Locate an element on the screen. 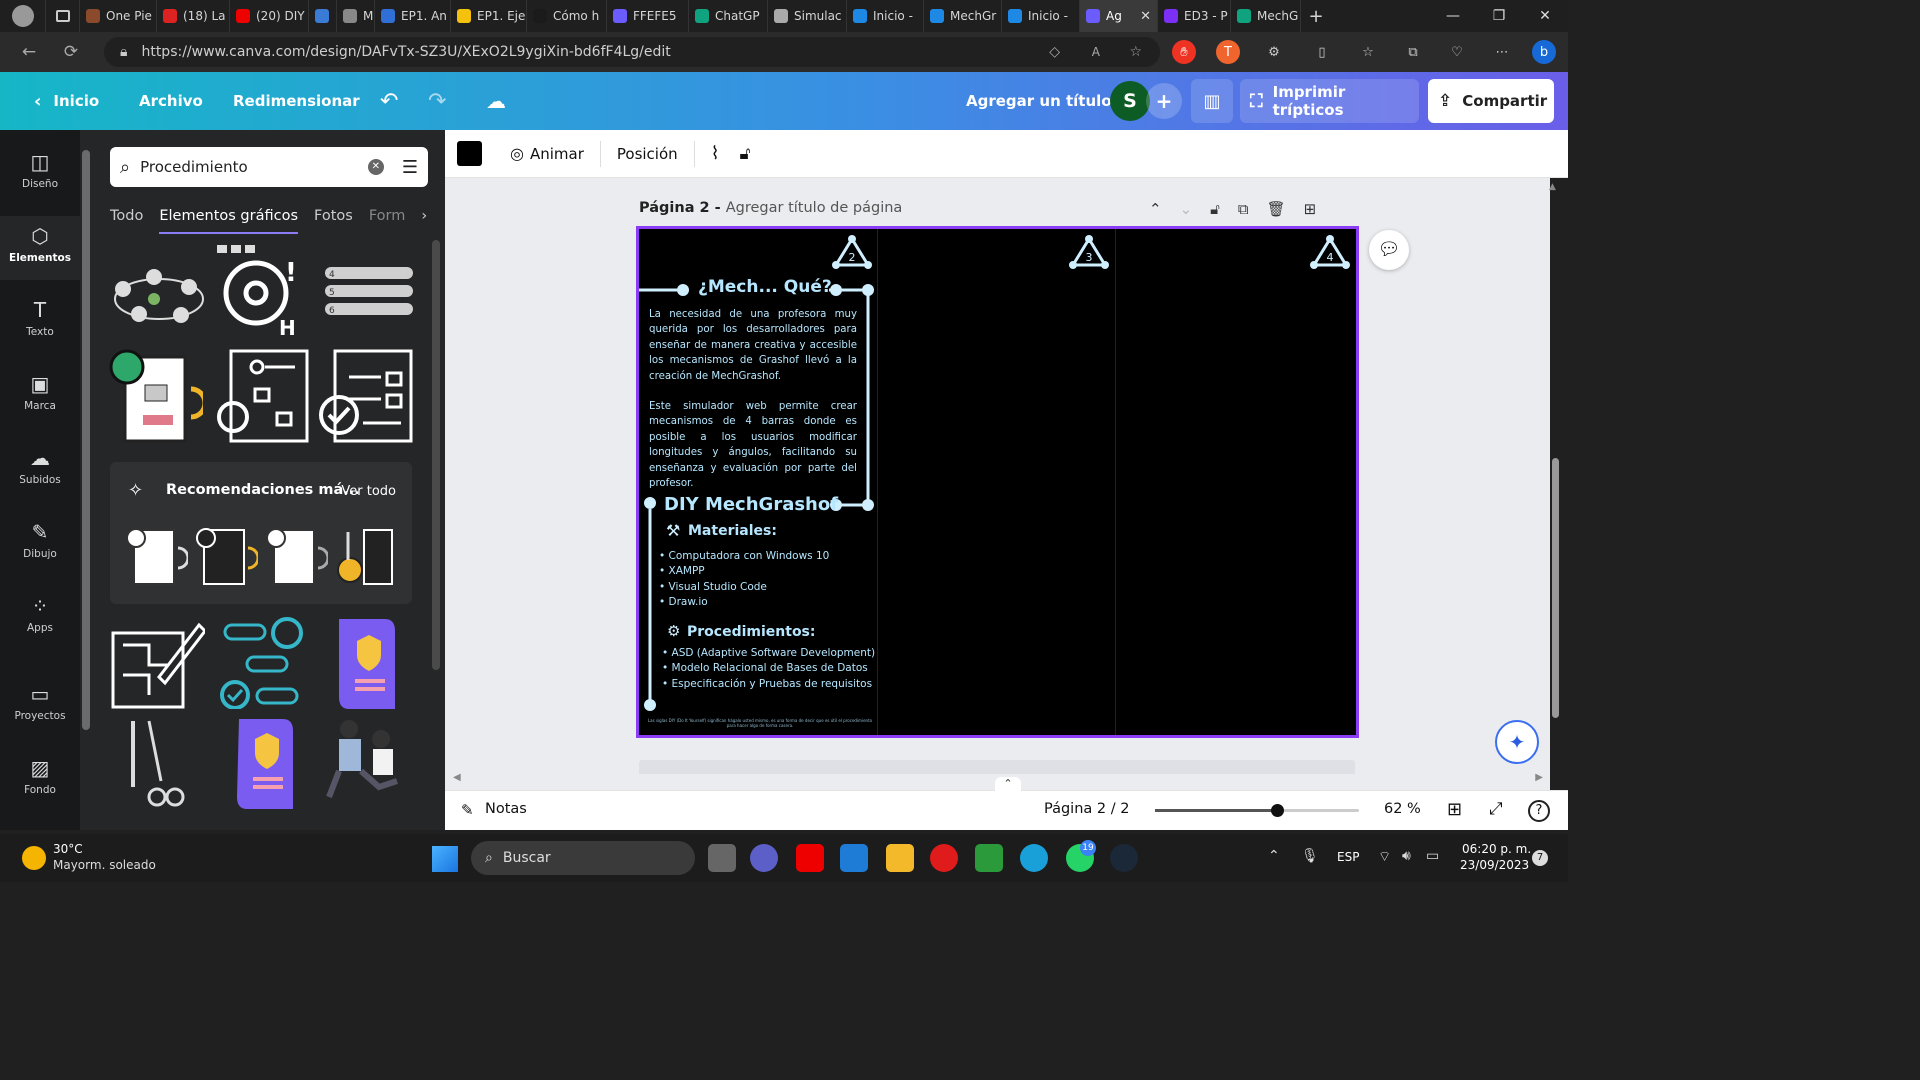 The width and height of the screenshot is (1920, 1080). browser-tab is located at coordinates (323, 16).